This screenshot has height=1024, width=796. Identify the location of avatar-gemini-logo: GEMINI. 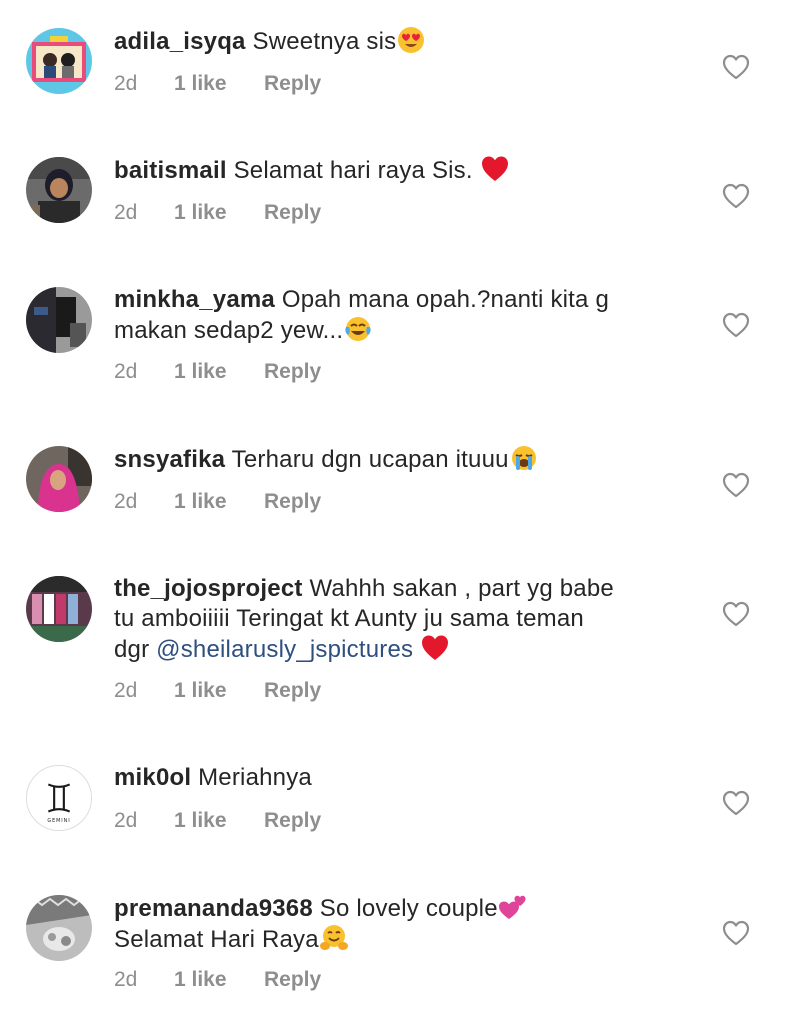
(59, 798).